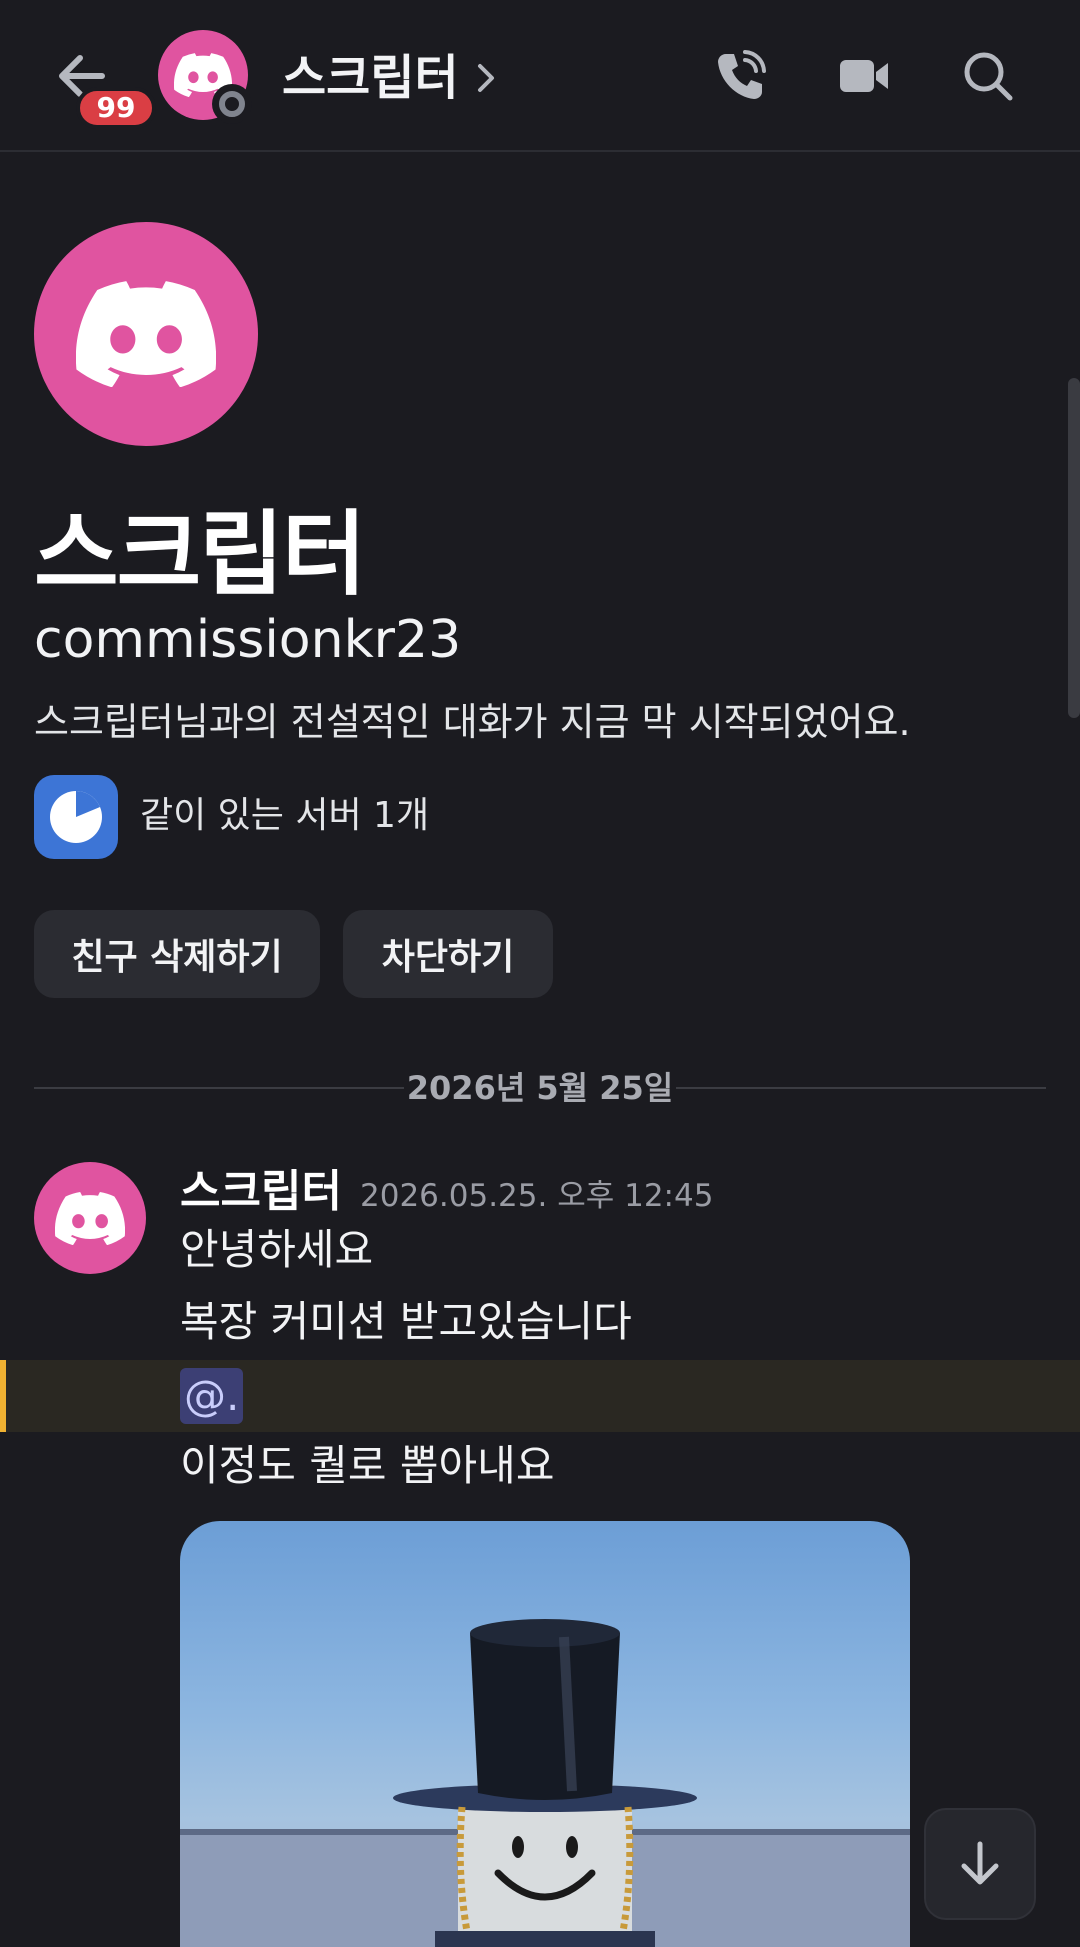  I want to click on message-line: 안녕하세요, so click(277, 1249).